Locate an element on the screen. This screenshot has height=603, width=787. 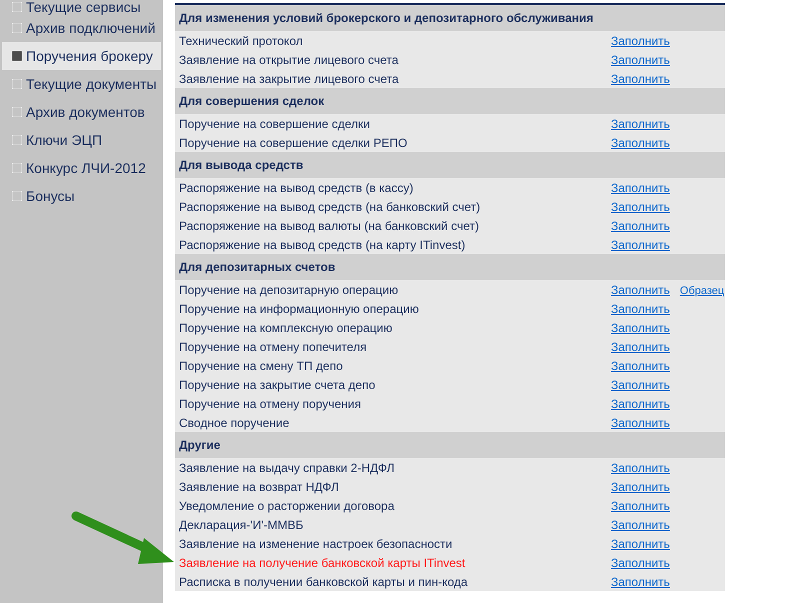
document-name: Поручение на совершение сделки РЕПО is located at coordinates (293, 143).